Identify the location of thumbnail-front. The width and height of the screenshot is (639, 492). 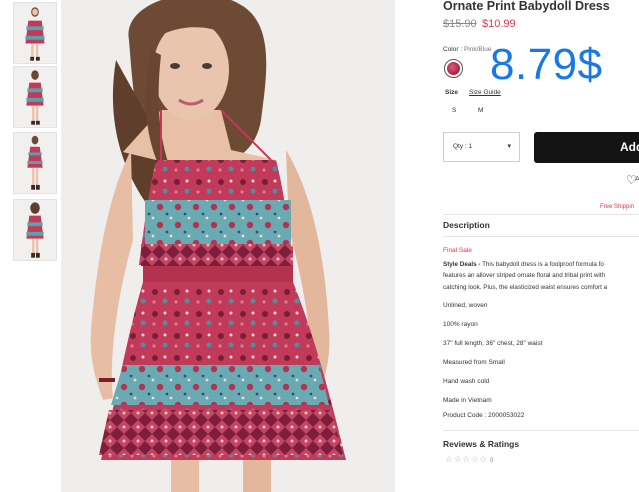
(35, 33).